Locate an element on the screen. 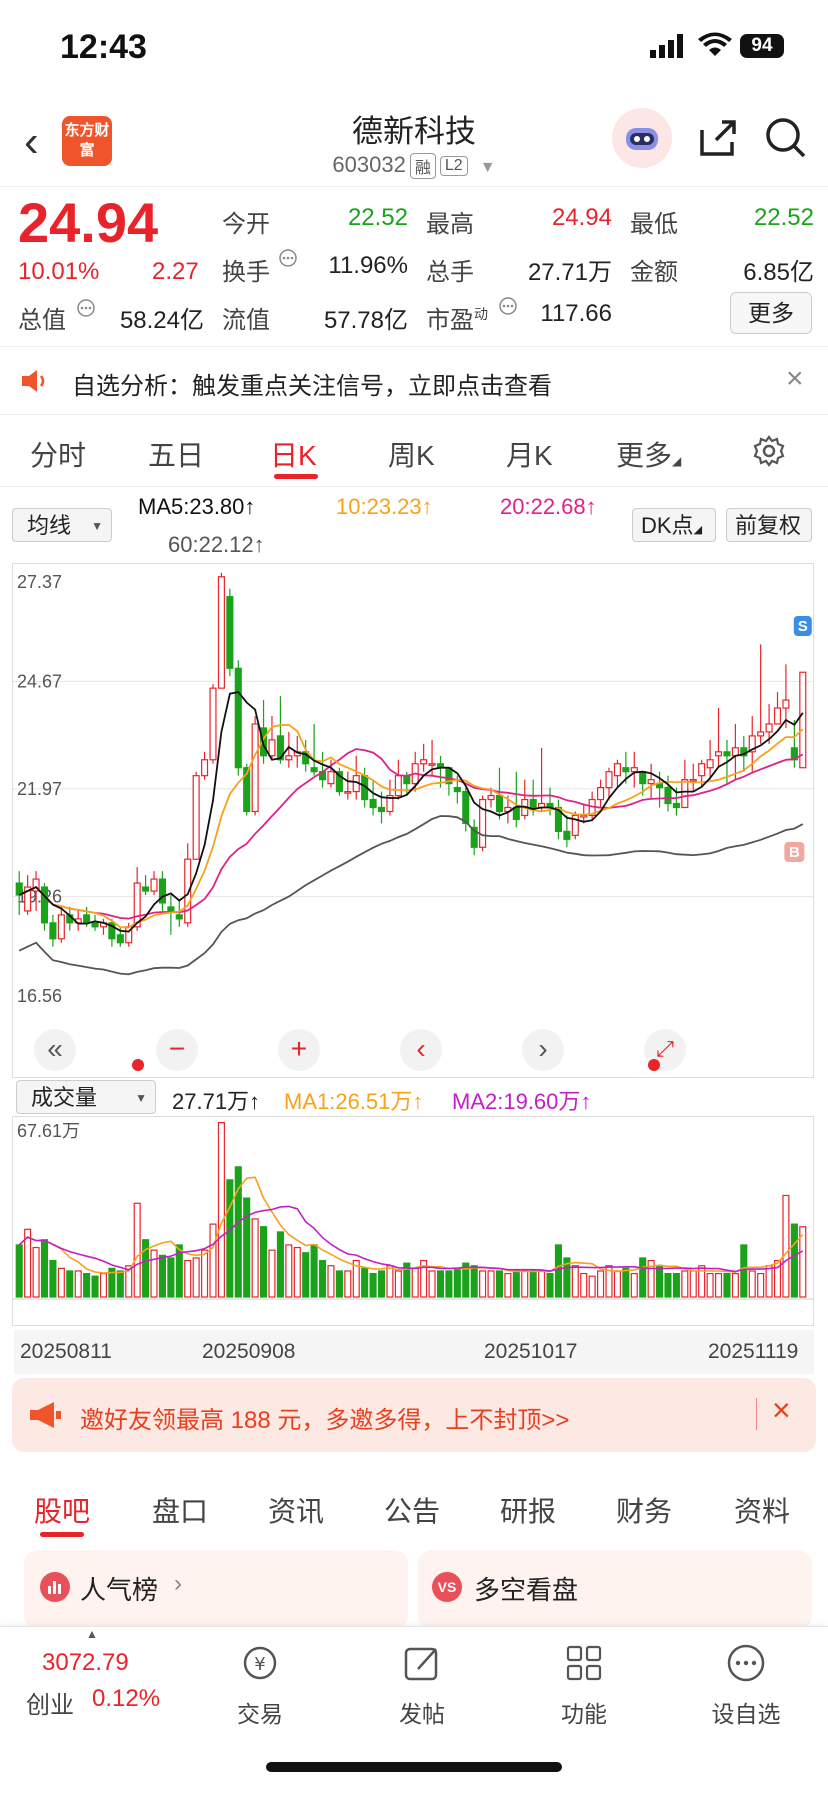 The width and height of the screenshot is (828, 1793). divider is located at coordinates (756, 1414).